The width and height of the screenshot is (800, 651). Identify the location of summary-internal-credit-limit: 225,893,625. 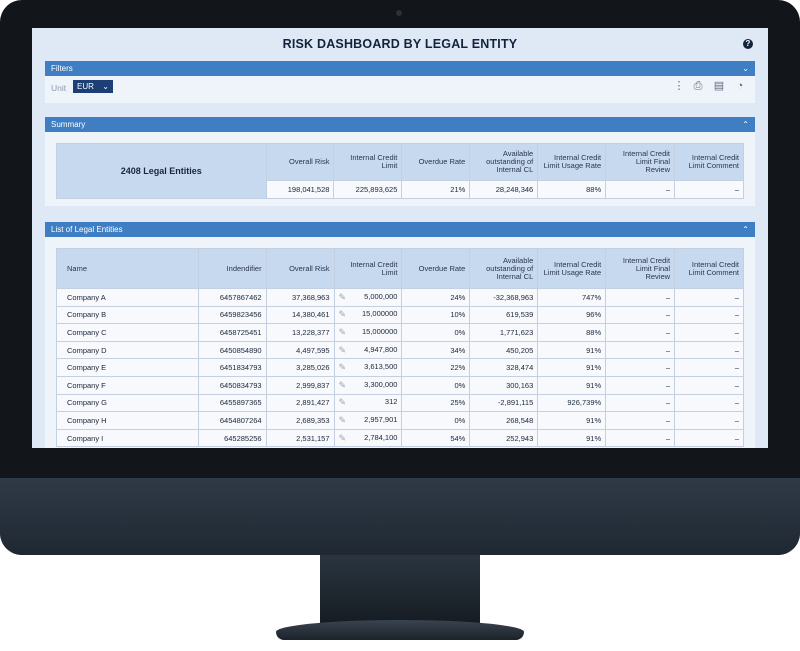
(368, 189).